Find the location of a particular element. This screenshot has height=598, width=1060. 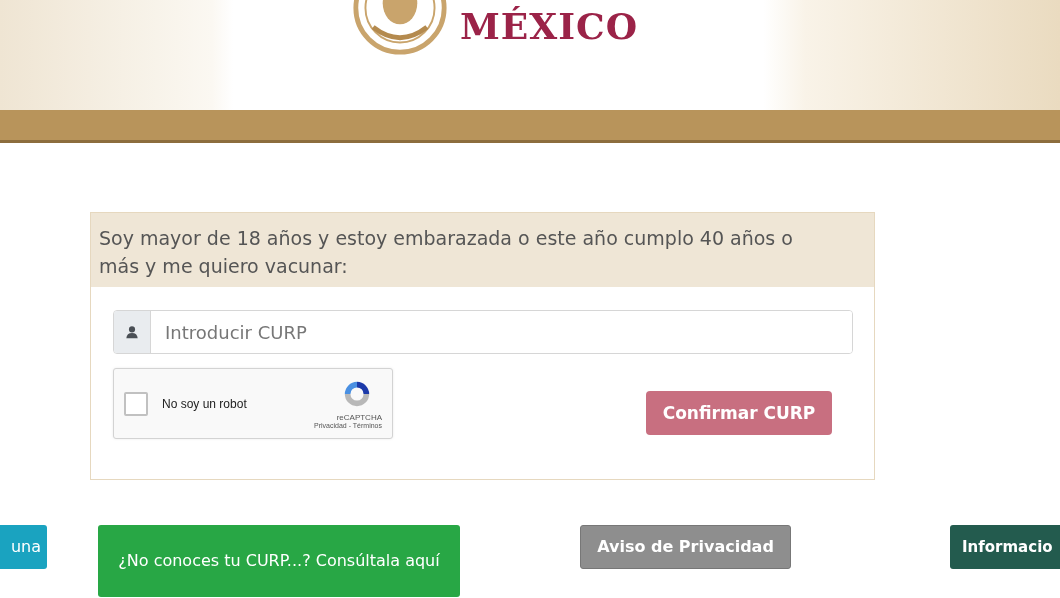

link-button: Informacio is located at coordinates (1005, 547).